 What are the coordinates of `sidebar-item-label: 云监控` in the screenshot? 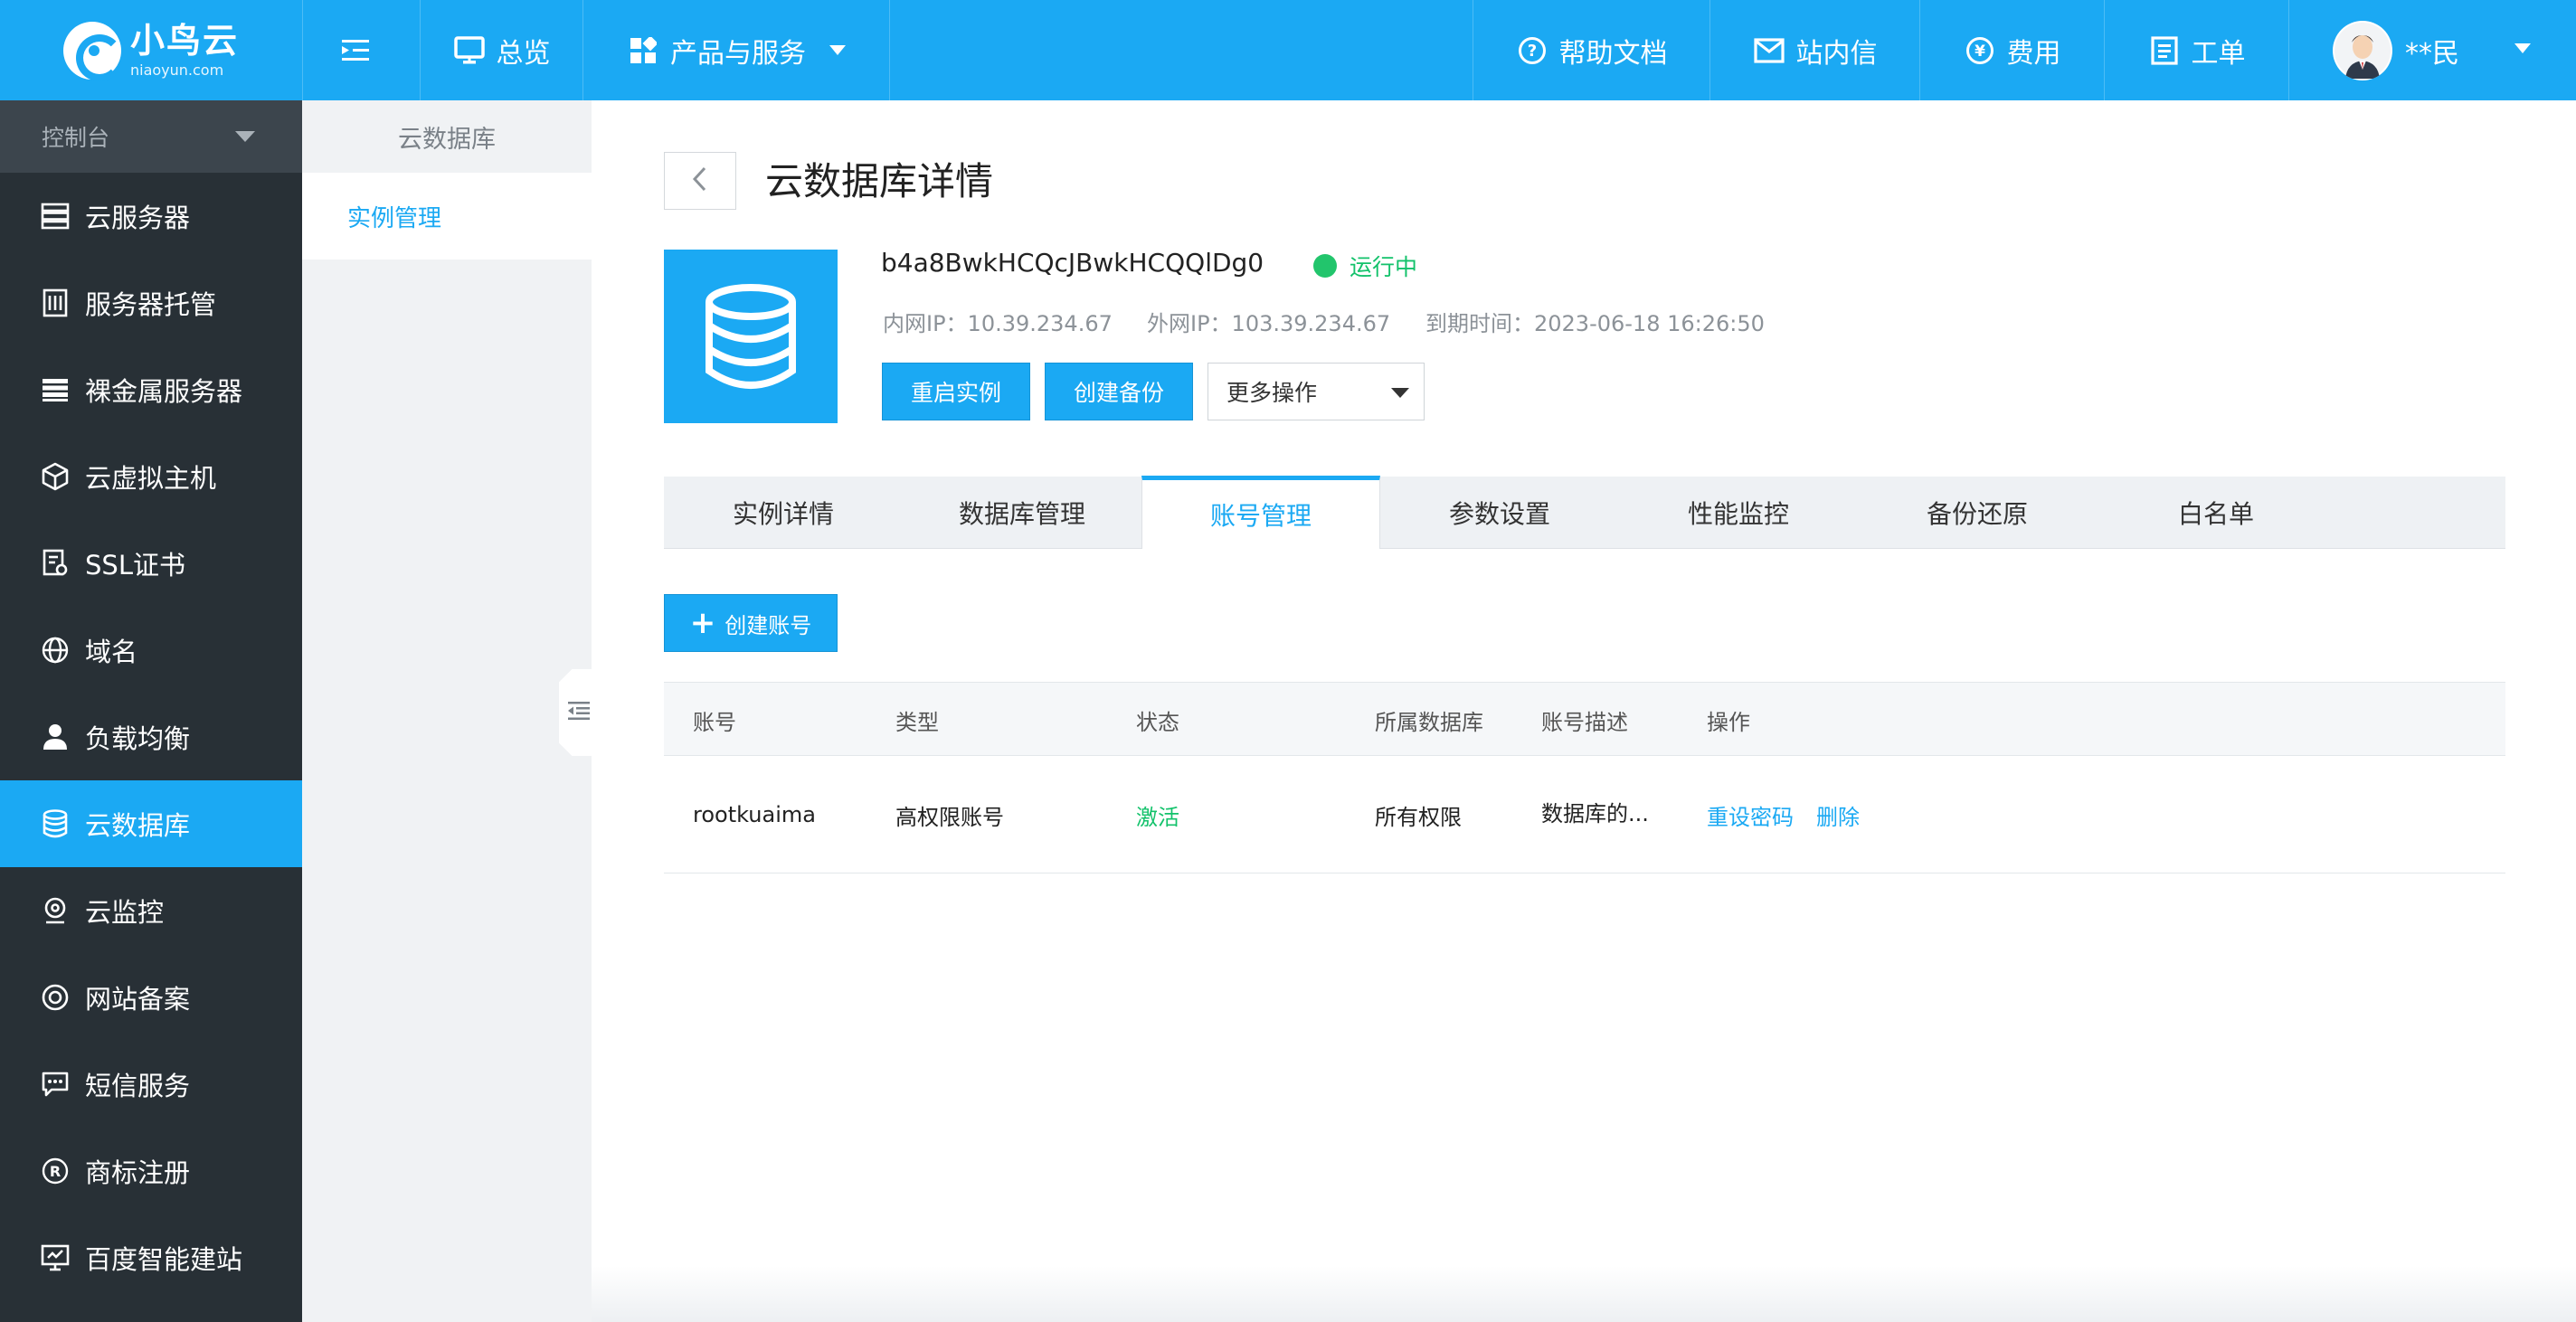 It's located at (125, 912).